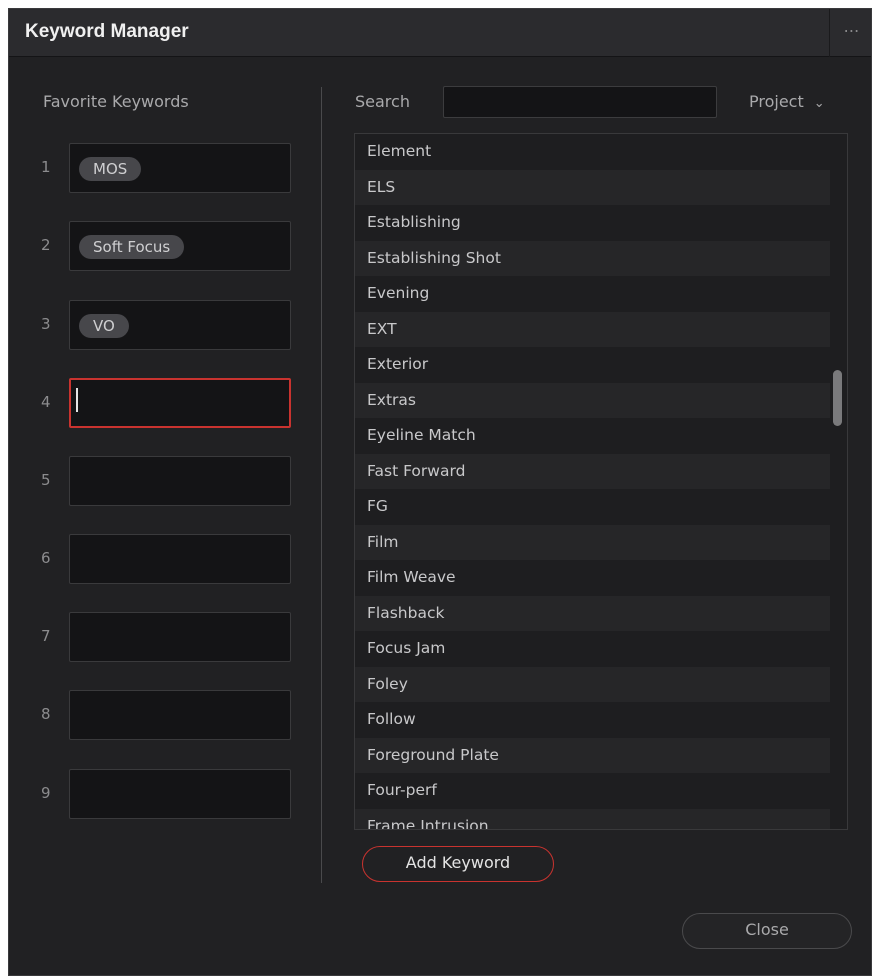 The image size is (872, 976). What do you see at coordinates (592, 294) in the screenshot?
I see `list-item: Evening` at bounding box center [592, 294].